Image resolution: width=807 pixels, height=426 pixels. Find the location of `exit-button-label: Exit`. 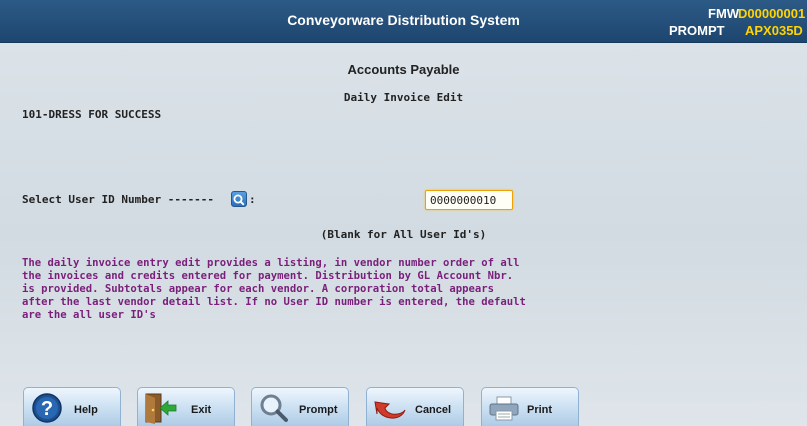

exit-button-label: Exit is located at coordinates (201, 410).